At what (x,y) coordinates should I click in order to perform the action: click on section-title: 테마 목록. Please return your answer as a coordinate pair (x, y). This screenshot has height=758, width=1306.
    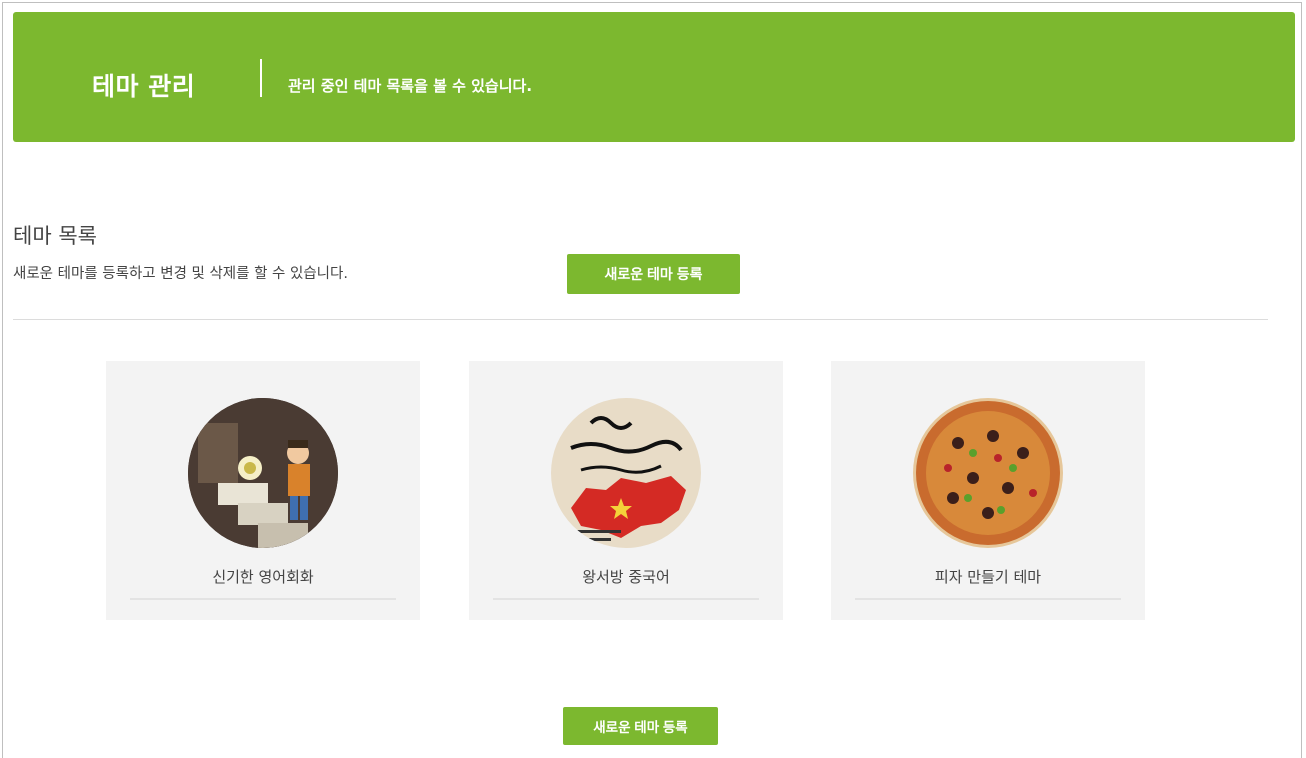
    Looking at the image, I should click on (55, 236).